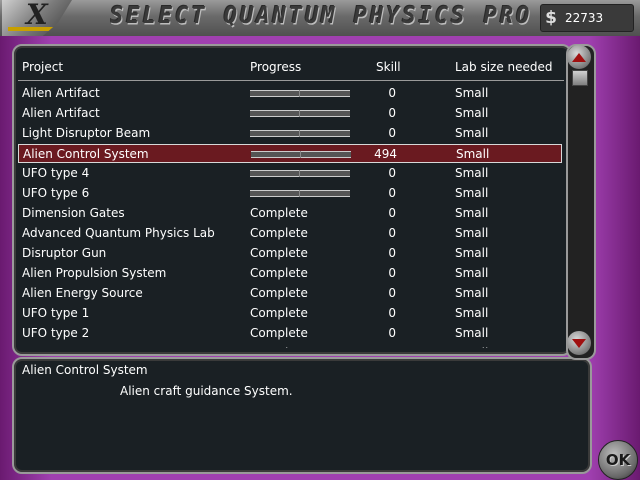 The width and height of the screenshot is (640, 480). I want to click on ok-button-label: OK, so click(618, 460).